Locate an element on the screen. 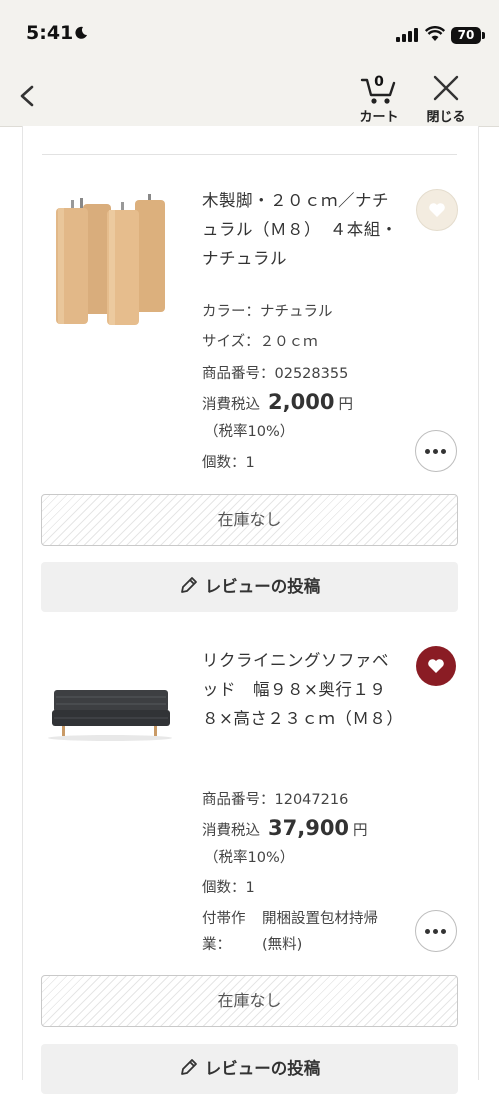  close-button: 閉じる is located at coordinates (446, 99).